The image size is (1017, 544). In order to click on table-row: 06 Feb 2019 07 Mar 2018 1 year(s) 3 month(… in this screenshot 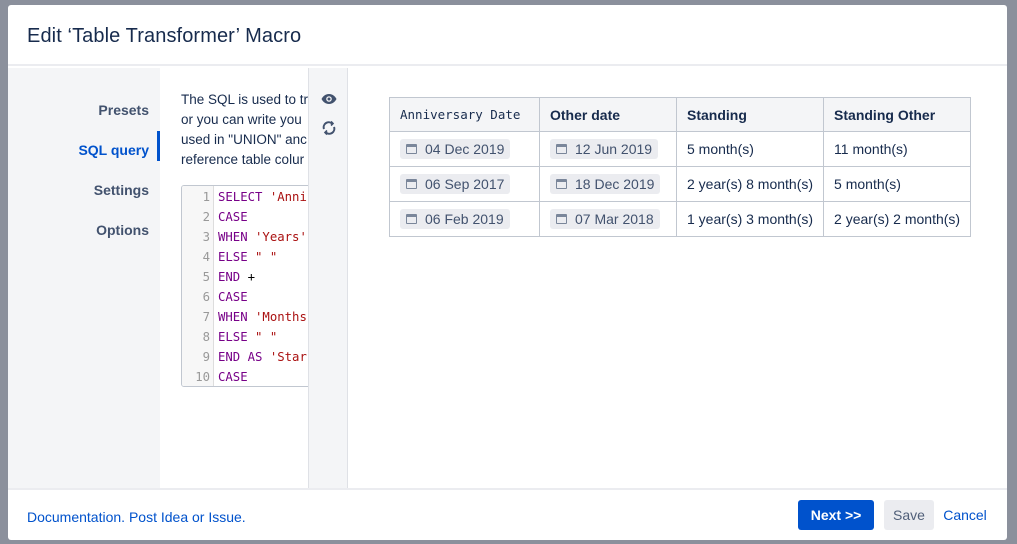, I will do `click(680, 219)`.